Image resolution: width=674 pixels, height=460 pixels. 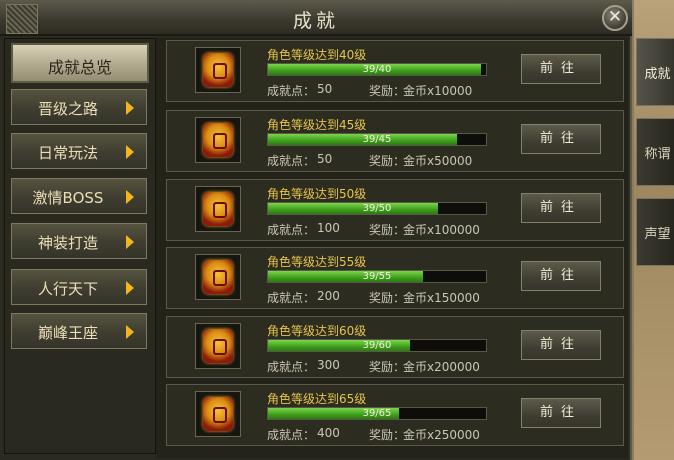 I want to click on achievement-title: 角色等级达到65级, so click(x=317, y=399).